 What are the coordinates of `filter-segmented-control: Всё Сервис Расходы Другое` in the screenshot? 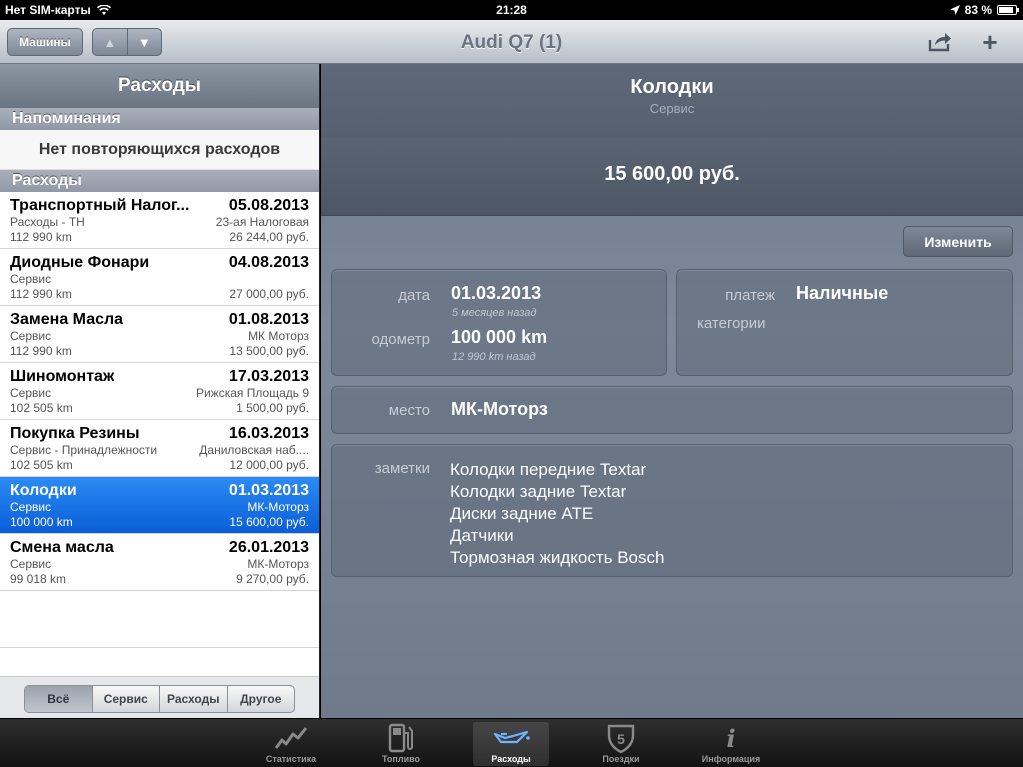 It's located at (159, 699).